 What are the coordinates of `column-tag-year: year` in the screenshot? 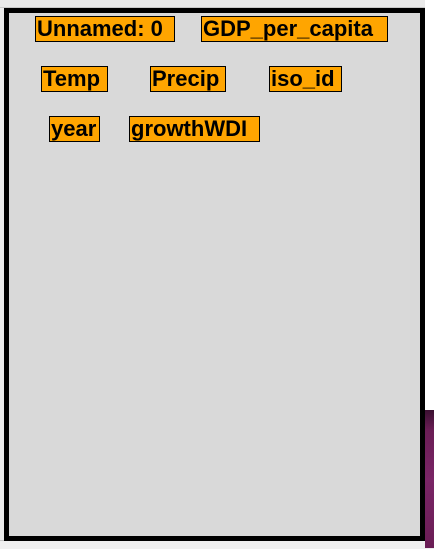 It's located at (74, 129).